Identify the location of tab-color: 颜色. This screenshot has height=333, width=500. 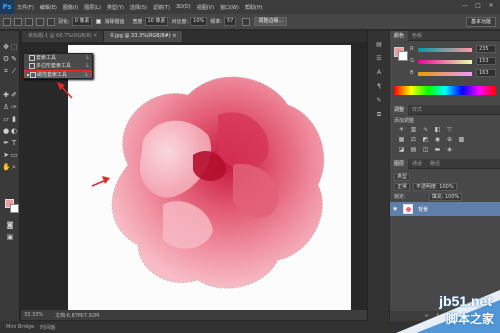
(399, 35).